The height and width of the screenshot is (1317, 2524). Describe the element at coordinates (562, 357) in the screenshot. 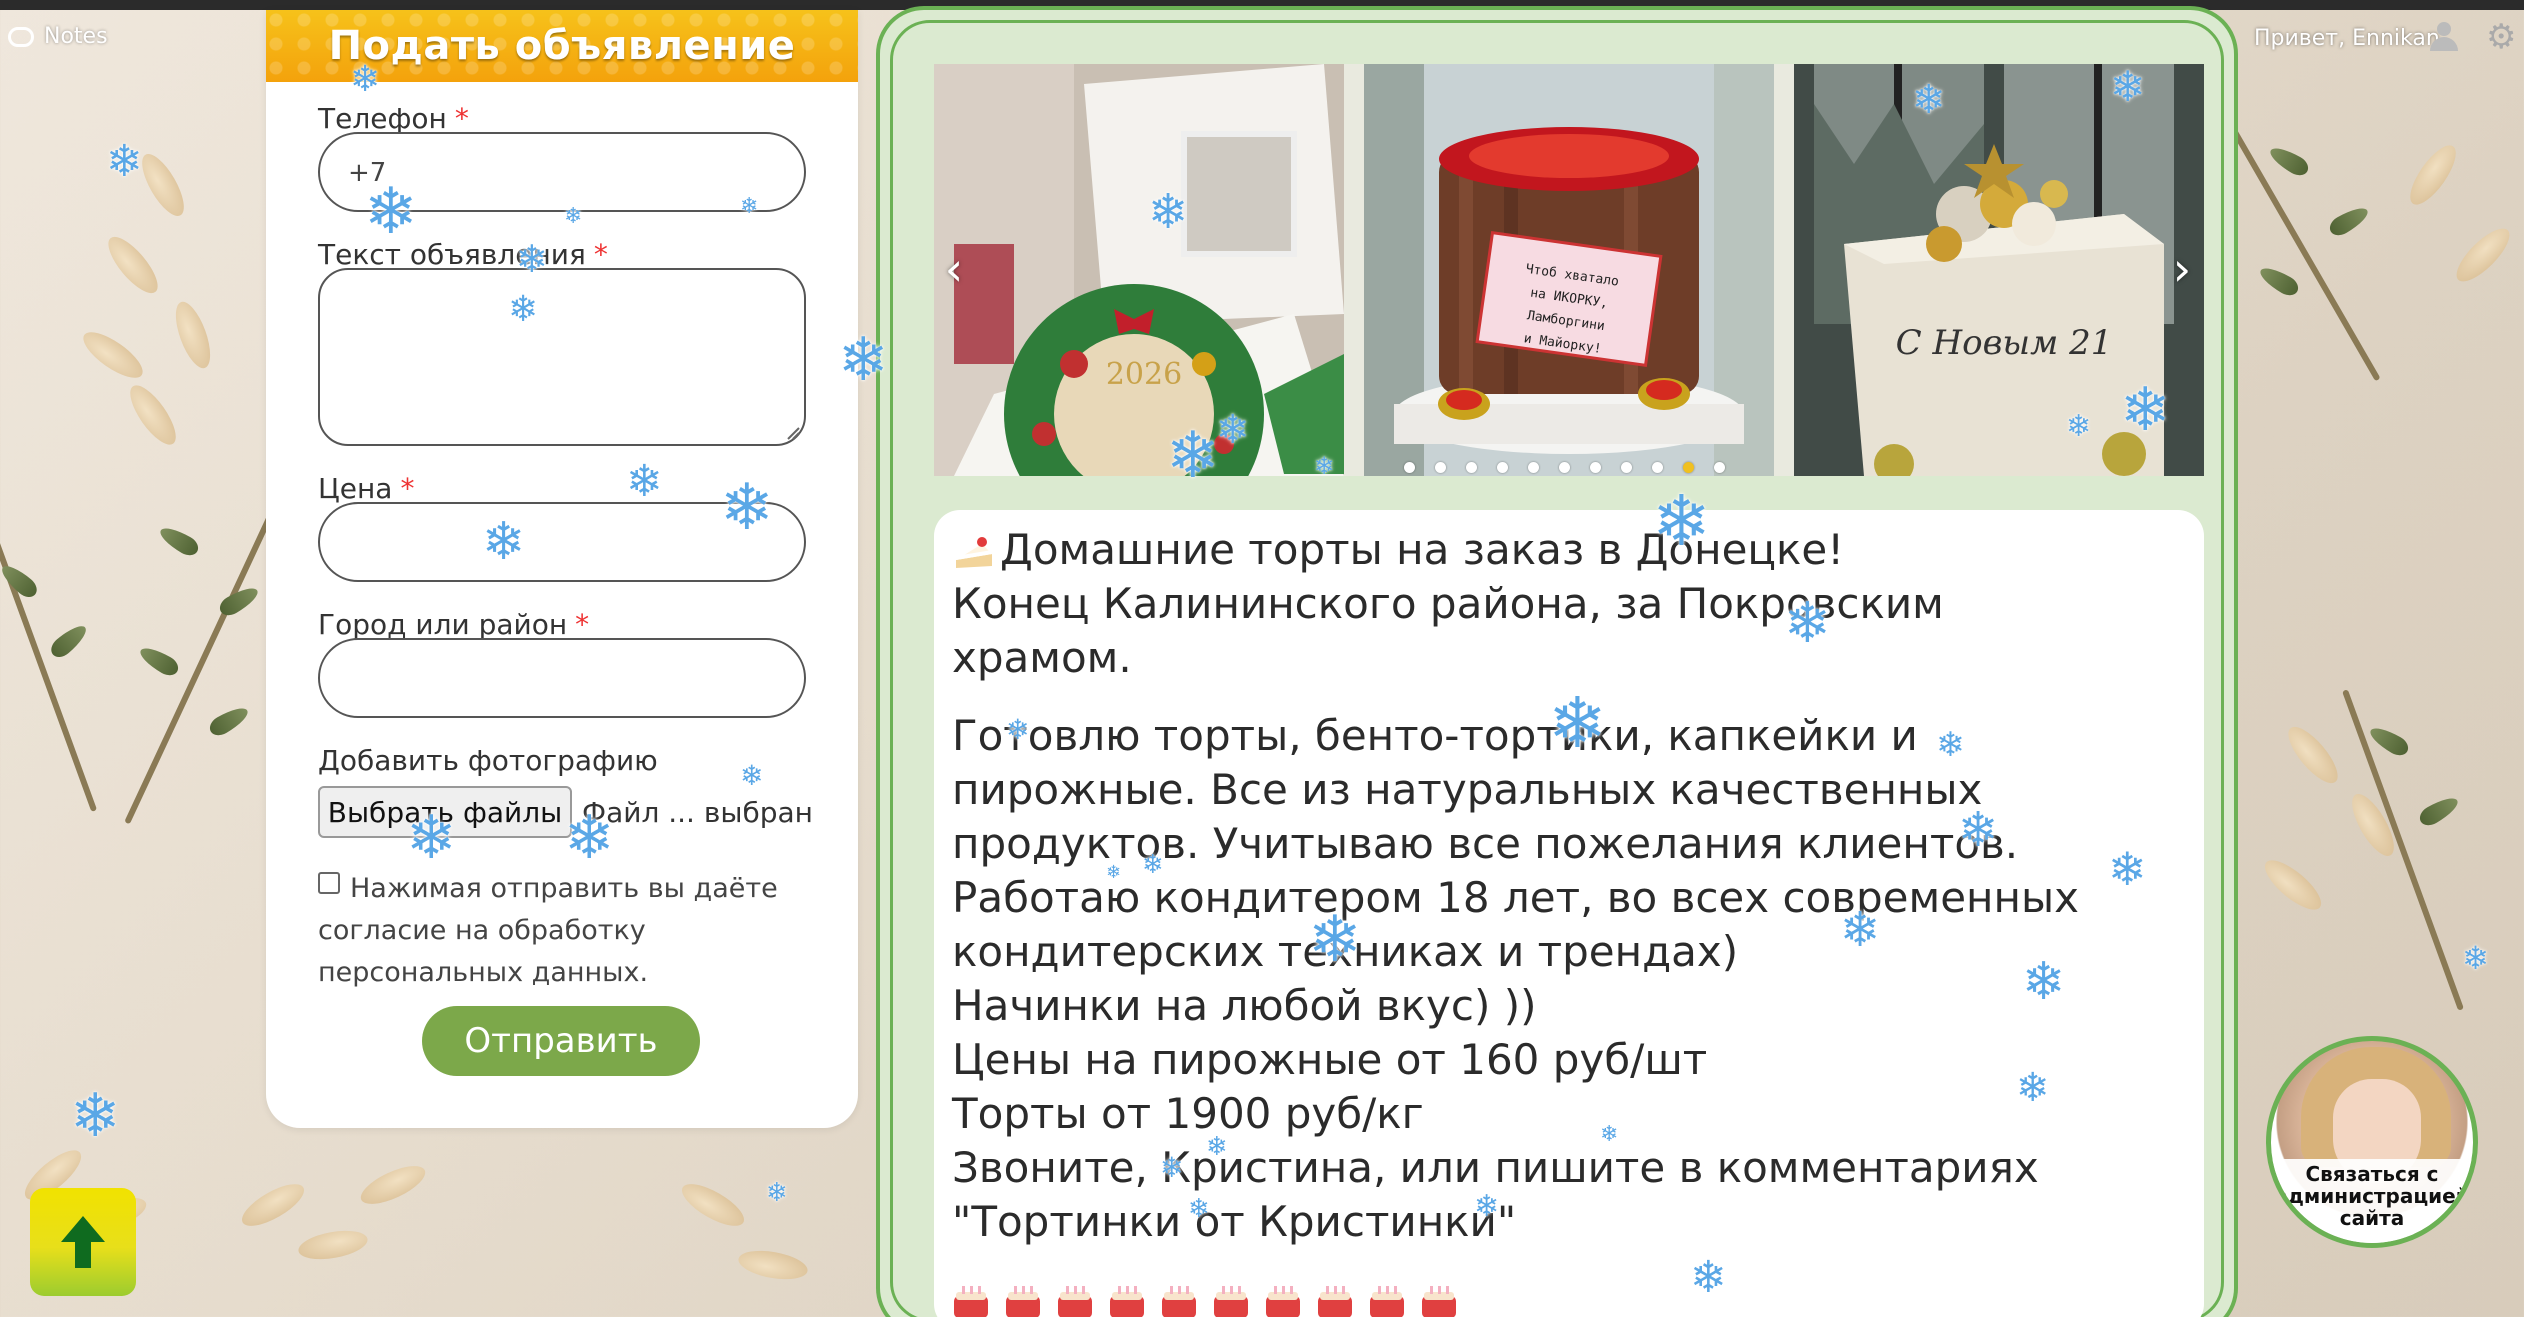

I see `ad-text-area` at that location.